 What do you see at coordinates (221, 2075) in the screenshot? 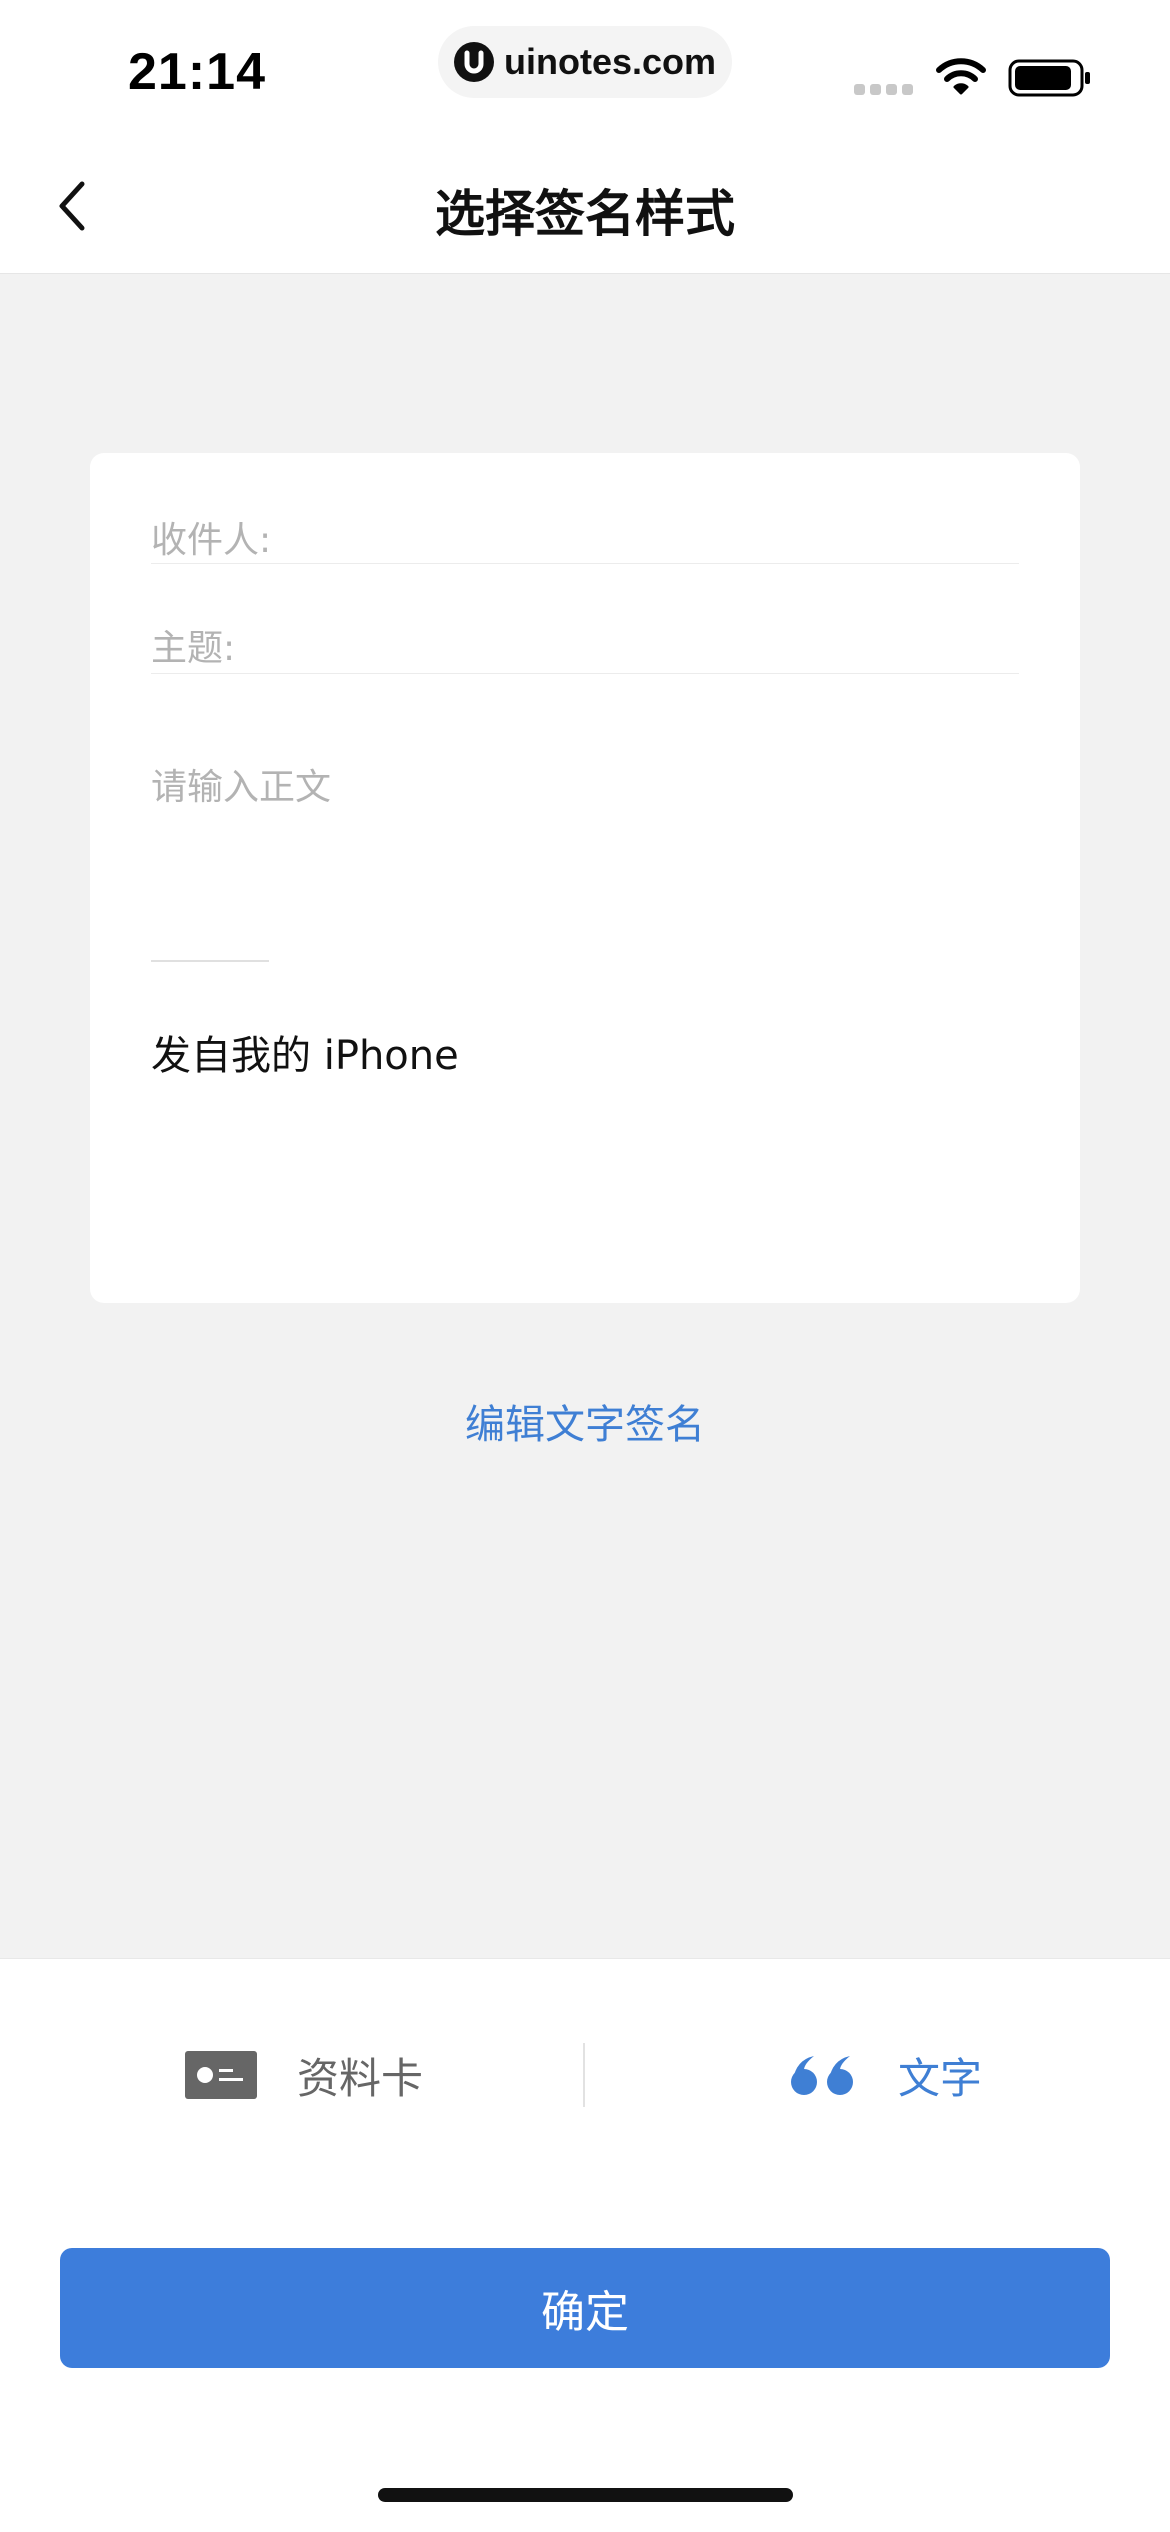
I see `contact-card-icon` at bounding box center [221, 2075].